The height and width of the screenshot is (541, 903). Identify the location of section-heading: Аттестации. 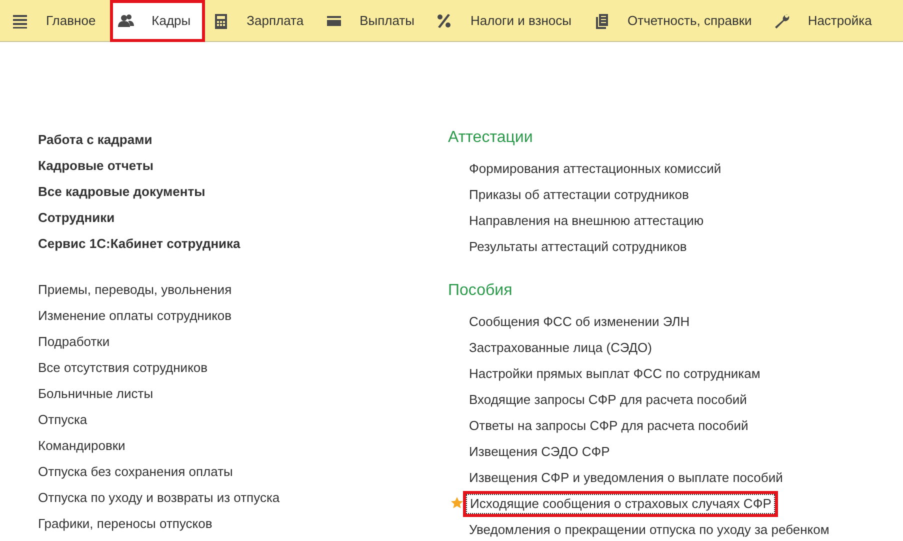
(490, 138).